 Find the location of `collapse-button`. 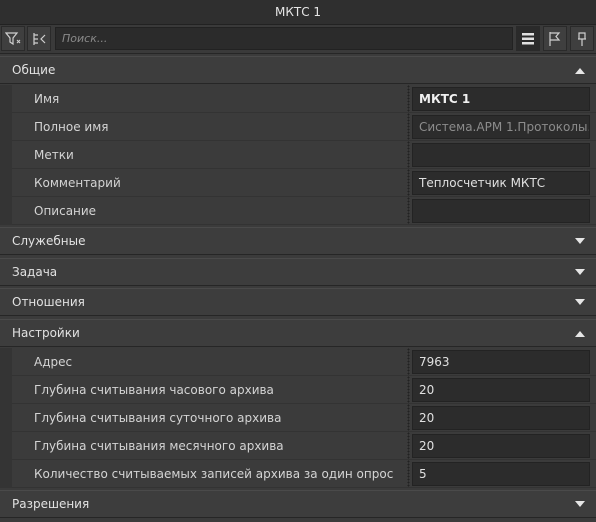

collapse-button is located at coordinates (39, 38).